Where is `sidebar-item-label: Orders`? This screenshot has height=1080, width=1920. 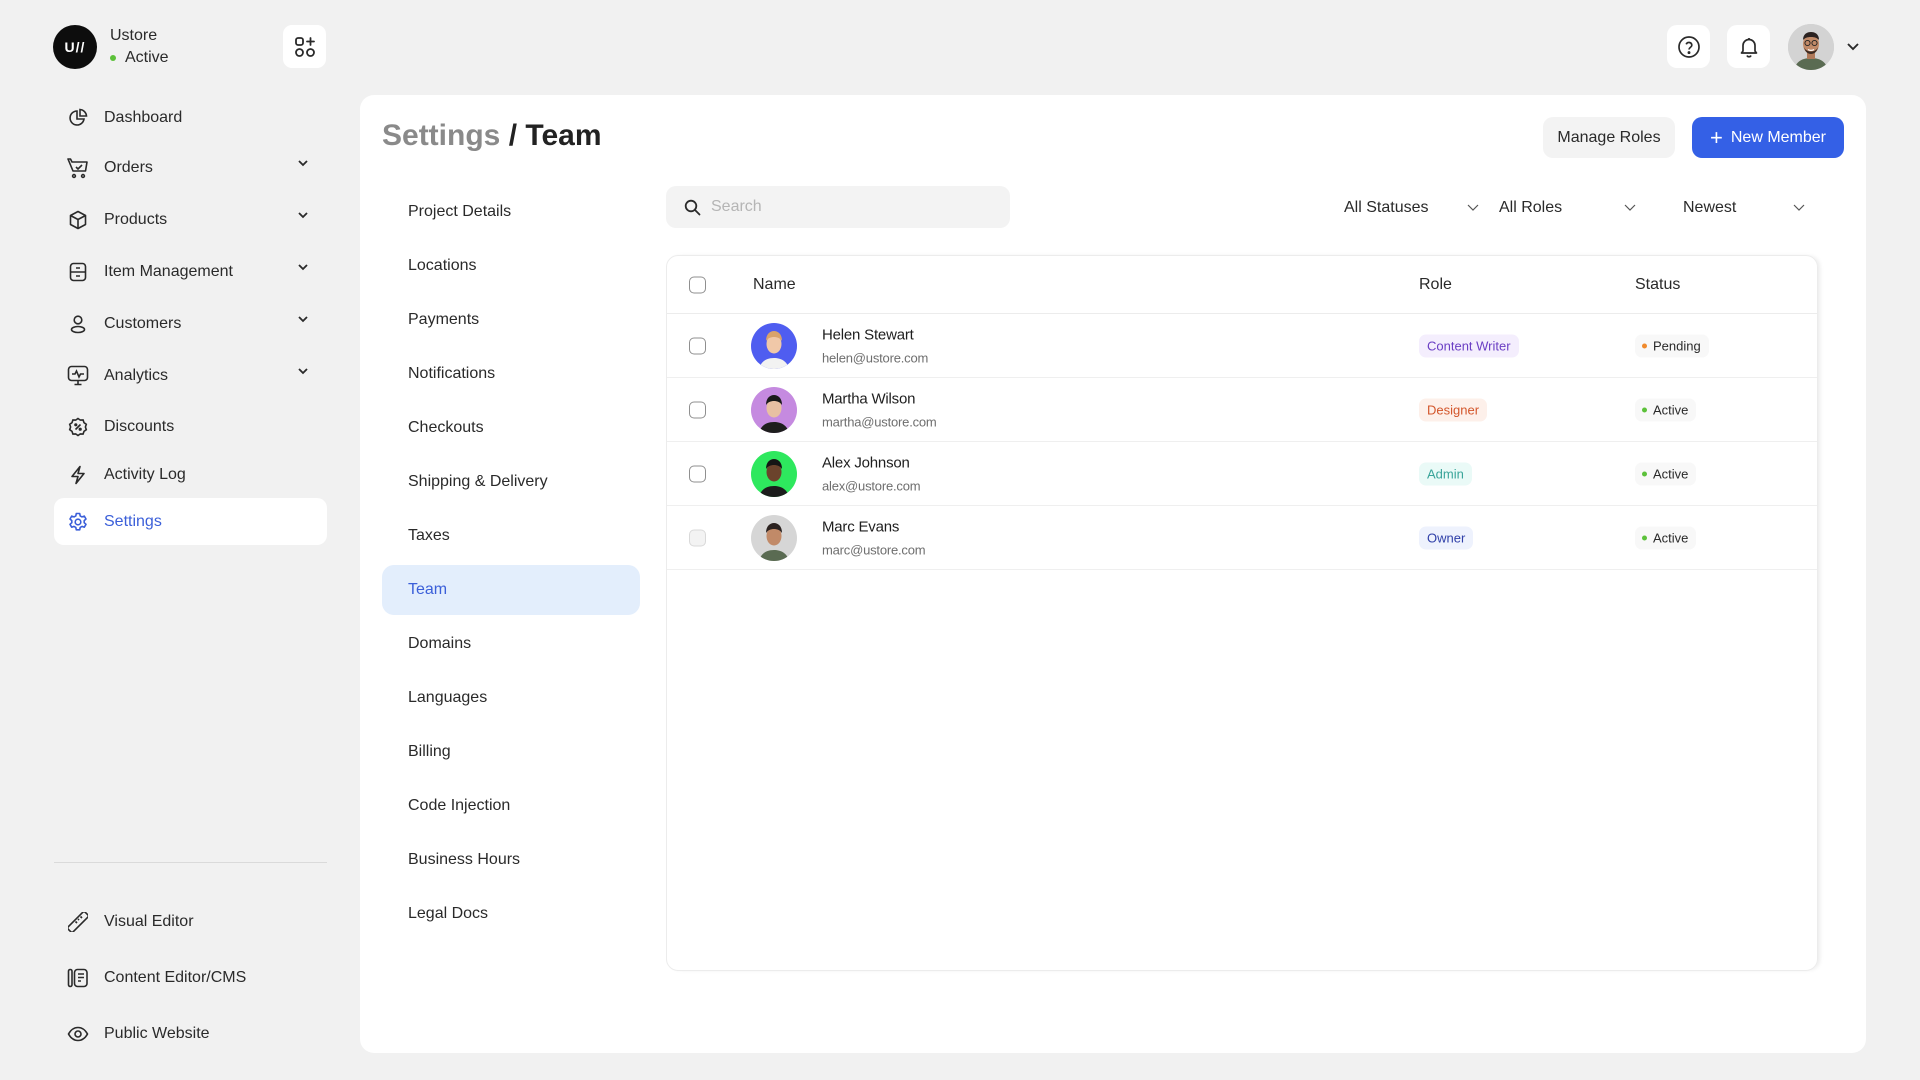
sidebar-item-label: Orders is located at coordinates (128, 167).